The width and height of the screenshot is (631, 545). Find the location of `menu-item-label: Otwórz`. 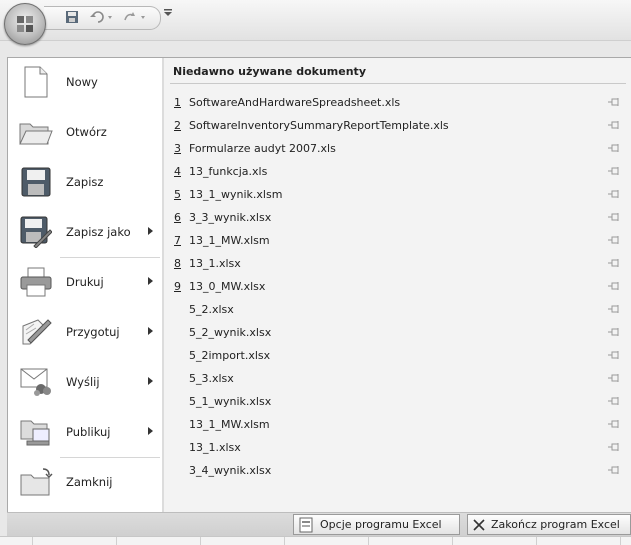

menu-item-label: Otwórz is located at coordinates (86, 132).